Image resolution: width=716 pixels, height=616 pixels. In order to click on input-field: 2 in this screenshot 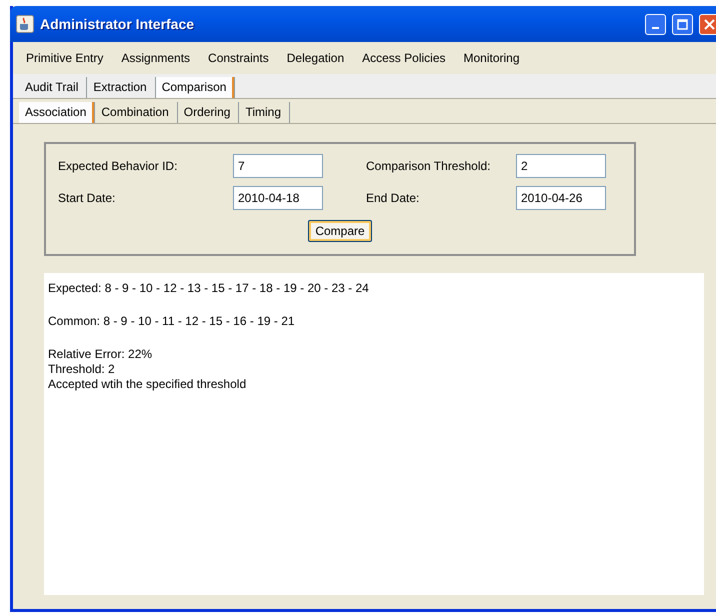, I will do `click(561, 166)`.